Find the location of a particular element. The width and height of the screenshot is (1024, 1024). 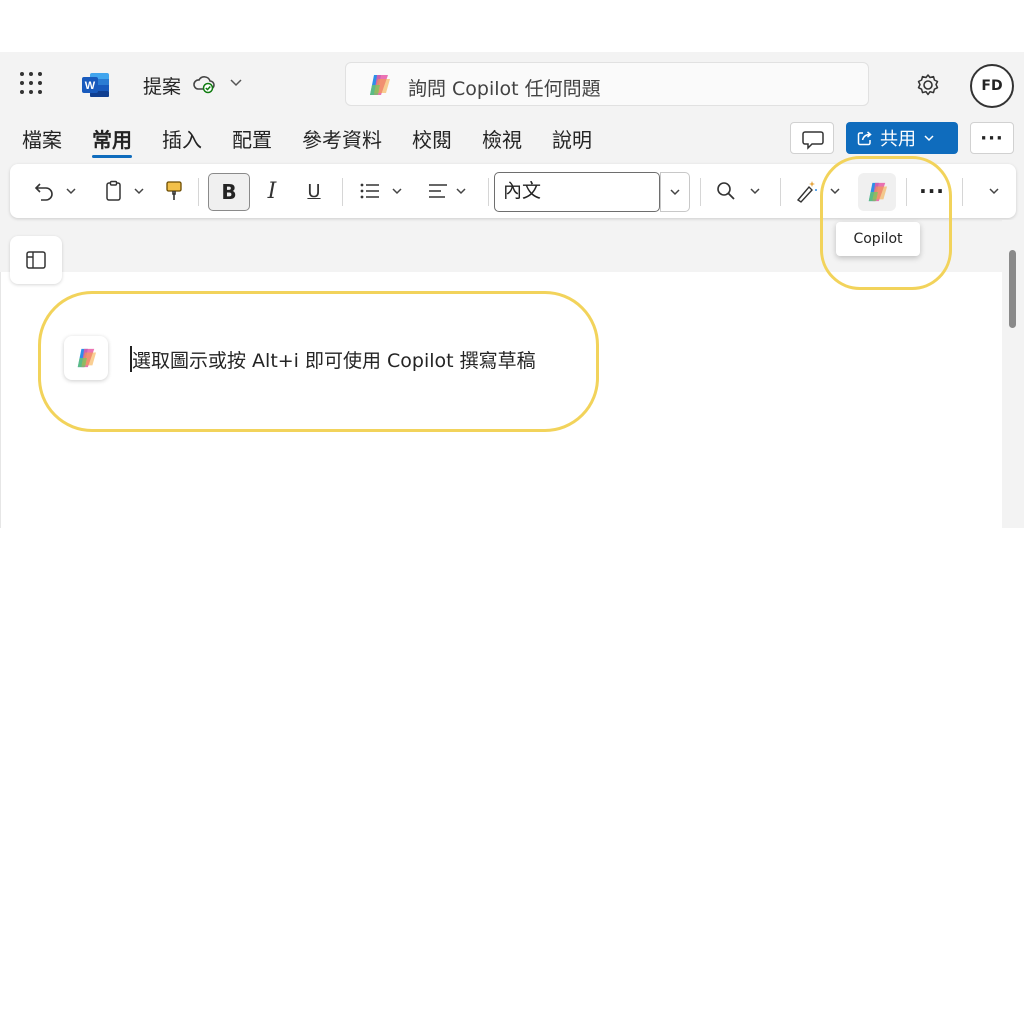

user-avatar: FD is located at coordinates (992, 86).